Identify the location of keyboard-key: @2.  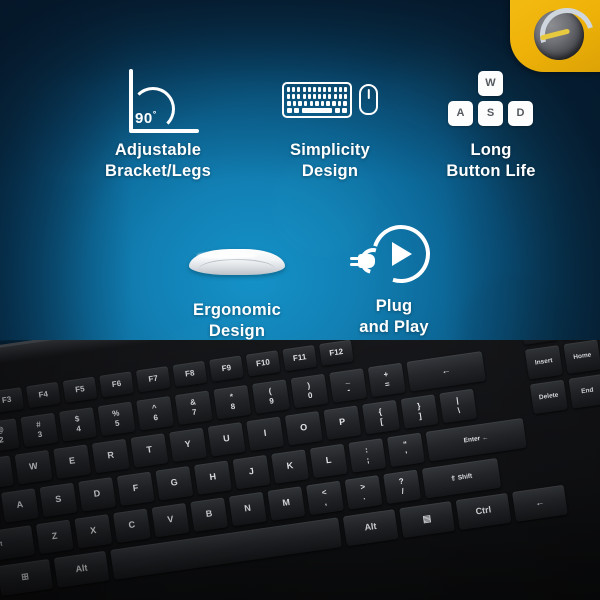
(10, 435).